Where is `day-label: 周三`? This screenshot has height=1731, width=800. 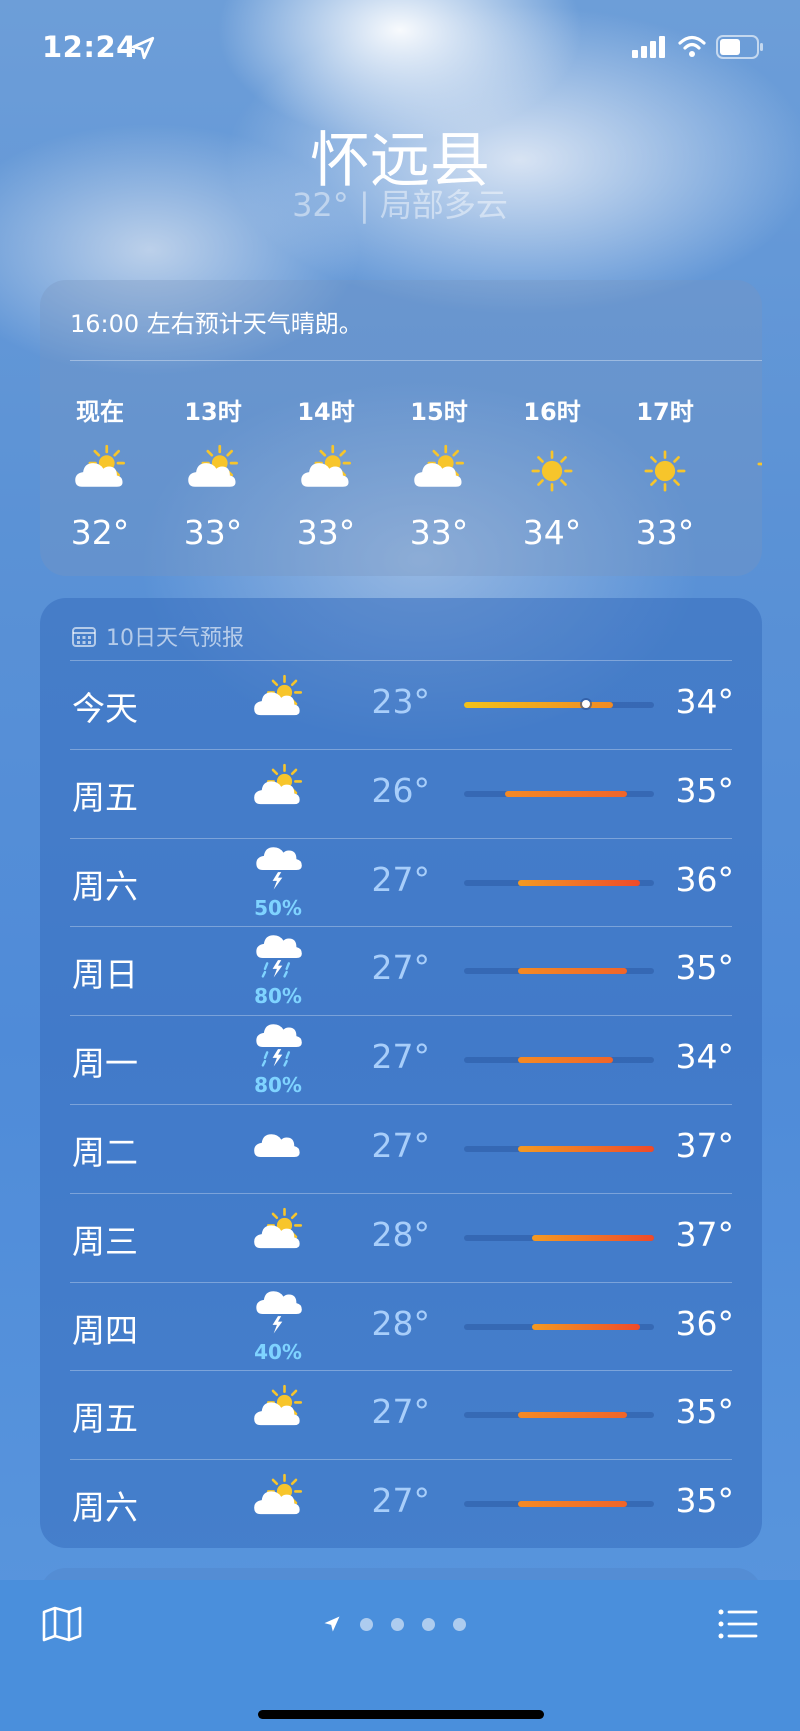 day-label: 周三 is located at coordinates (105, 1241).